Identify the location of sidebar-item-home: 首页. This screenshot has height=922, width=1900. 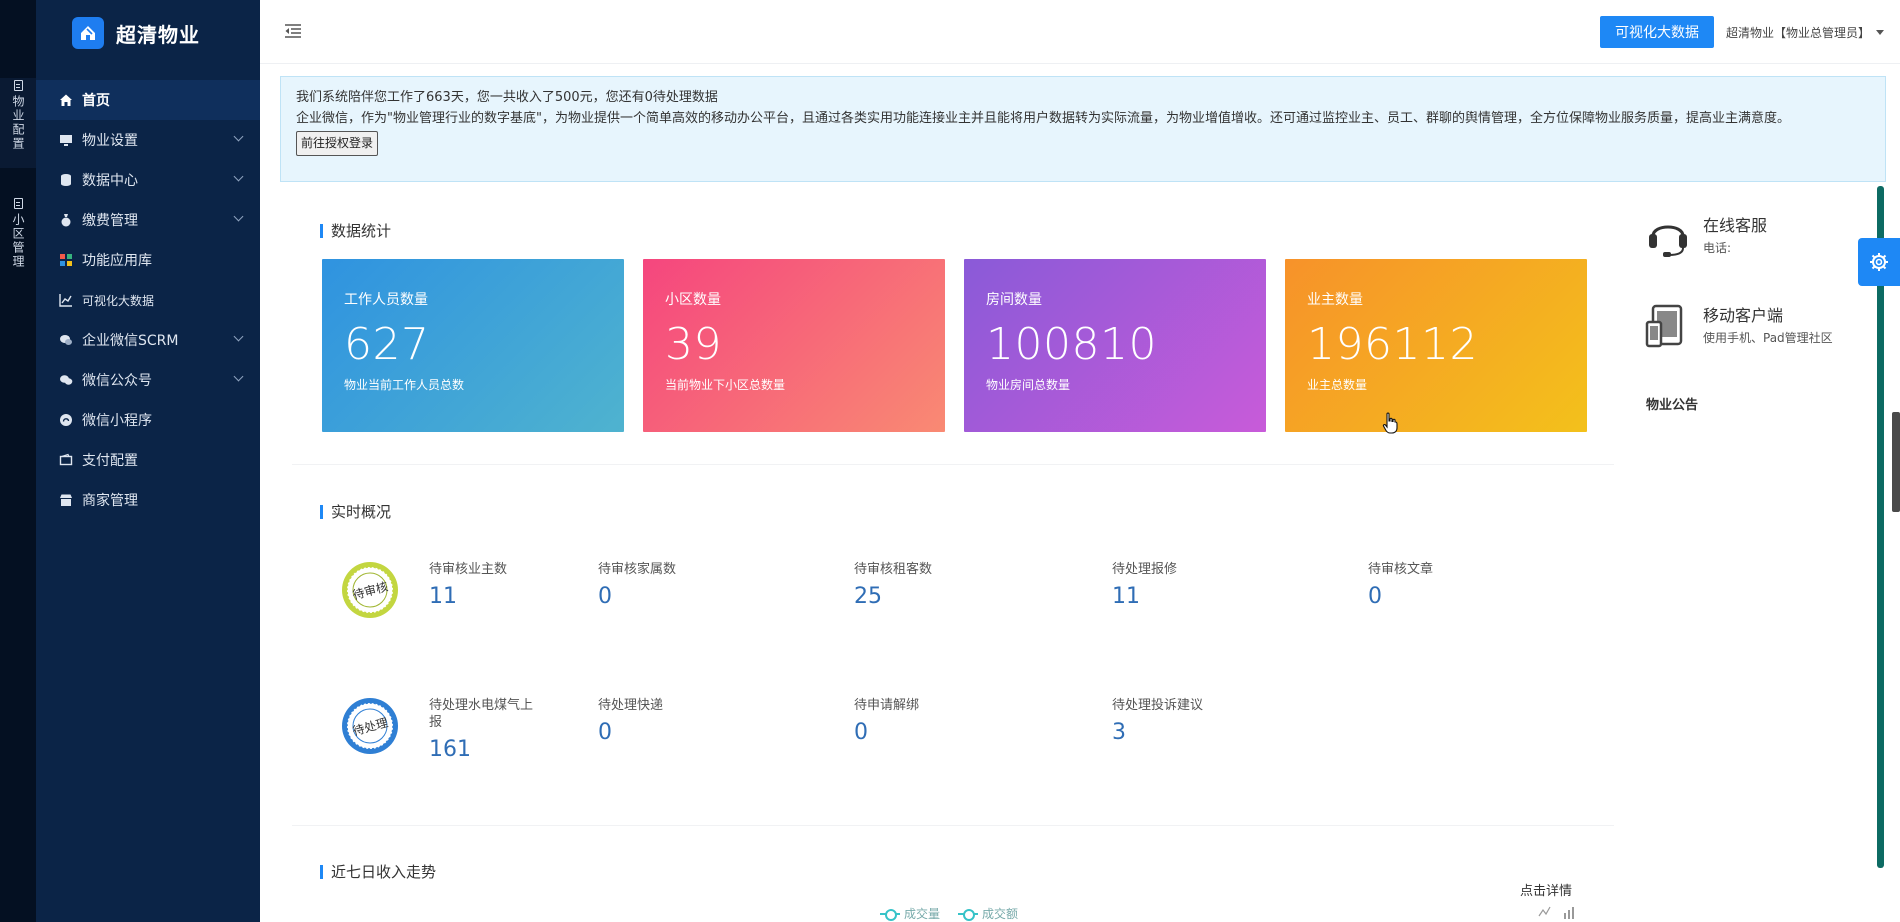
(148, 100).